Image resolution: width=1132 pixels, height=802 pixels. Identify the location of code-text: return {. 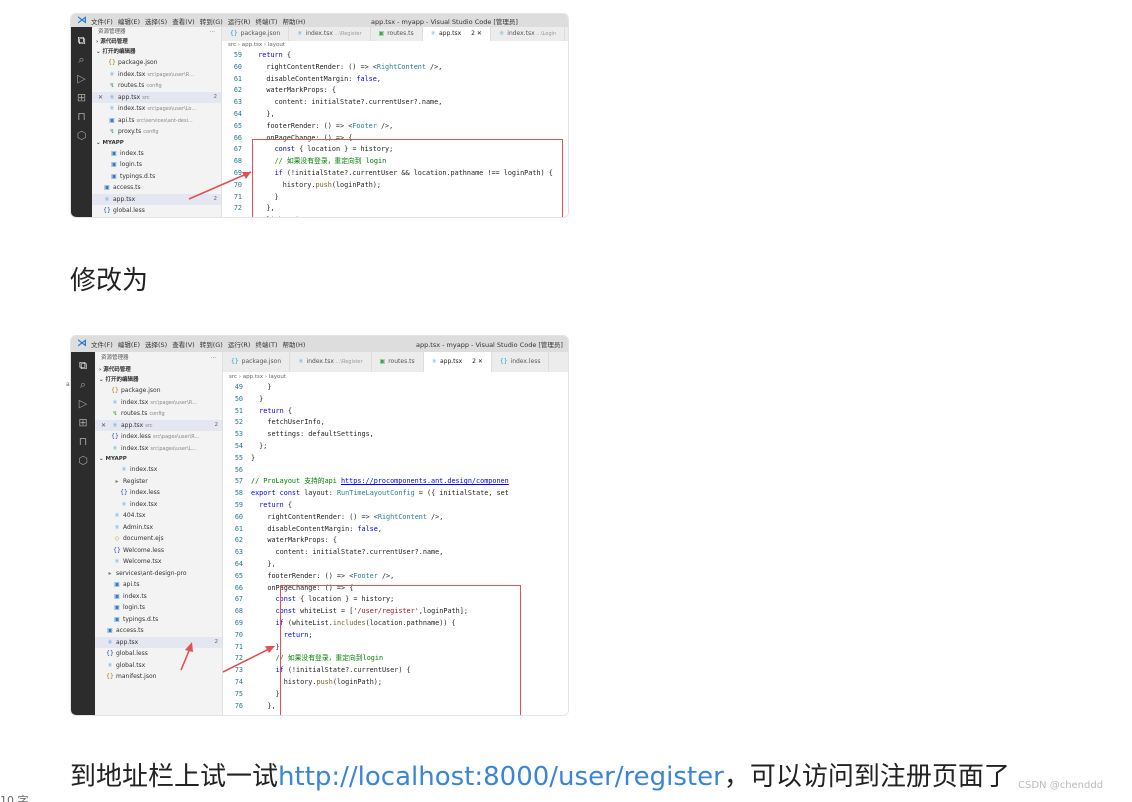
(275, 504).